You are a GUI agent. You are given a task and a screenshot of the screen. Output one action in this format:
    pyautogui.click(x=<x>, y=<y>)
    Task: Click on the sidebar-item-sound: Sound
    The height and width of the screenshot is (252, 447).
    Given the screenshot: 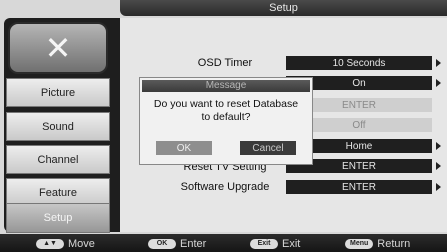 What is the action you would take?
    pyautogui.click(x=58, y=126)
    